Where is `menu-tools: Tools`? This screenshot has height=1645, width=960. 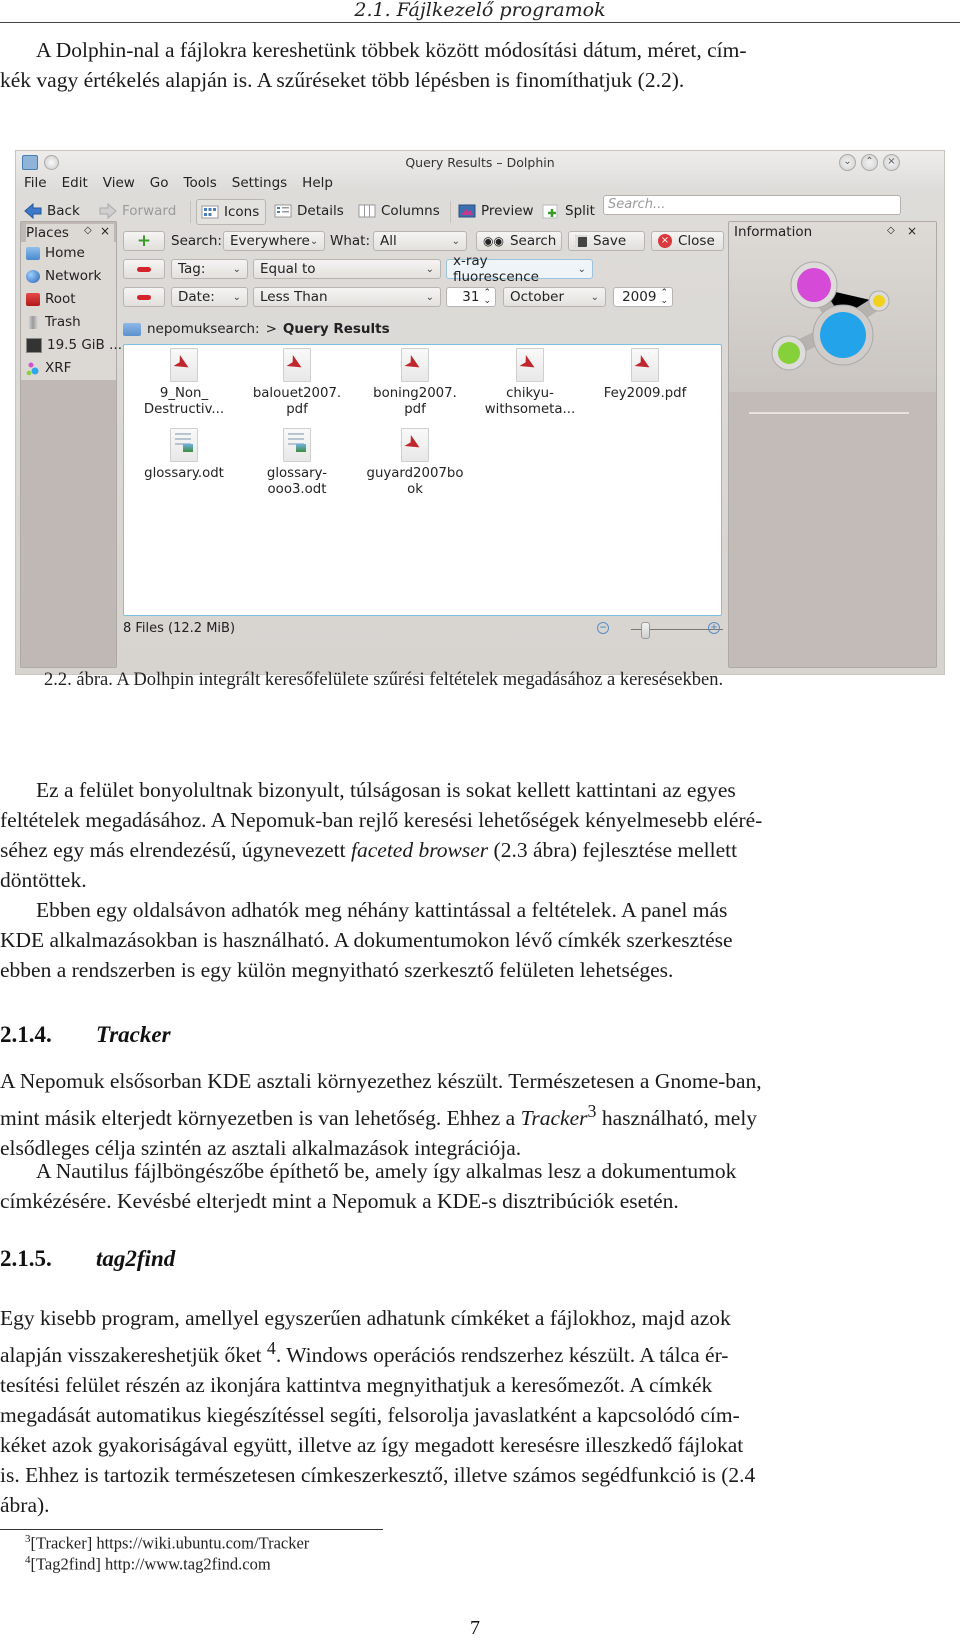 menu-tools: Tools is located at coordinates (200, 185).